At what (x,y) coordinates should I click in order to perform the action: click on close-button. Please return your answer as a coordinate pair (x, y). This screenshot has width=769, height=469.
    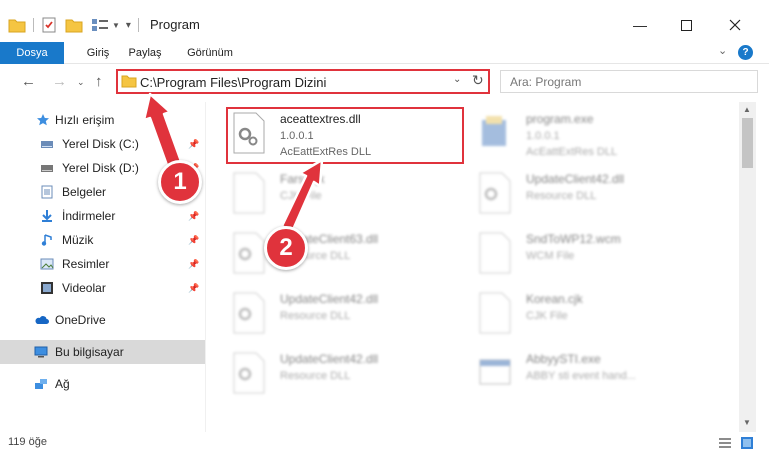
    Looking at the image, I should click on (735, 25).